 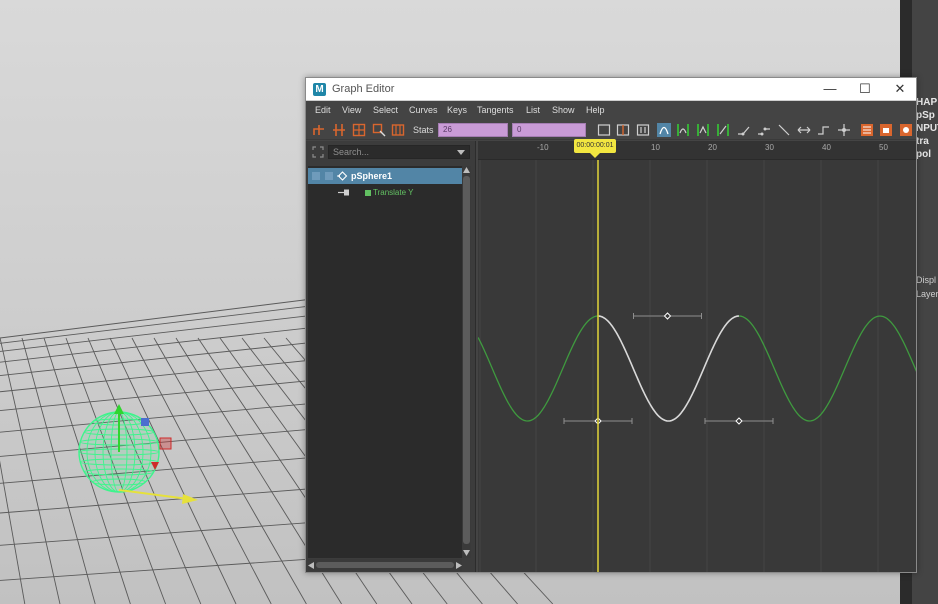 What do you see at coordinates (363, 89) in the screenshot?
I see `window-title: Graph Editor` at bounding box center [363, 89].